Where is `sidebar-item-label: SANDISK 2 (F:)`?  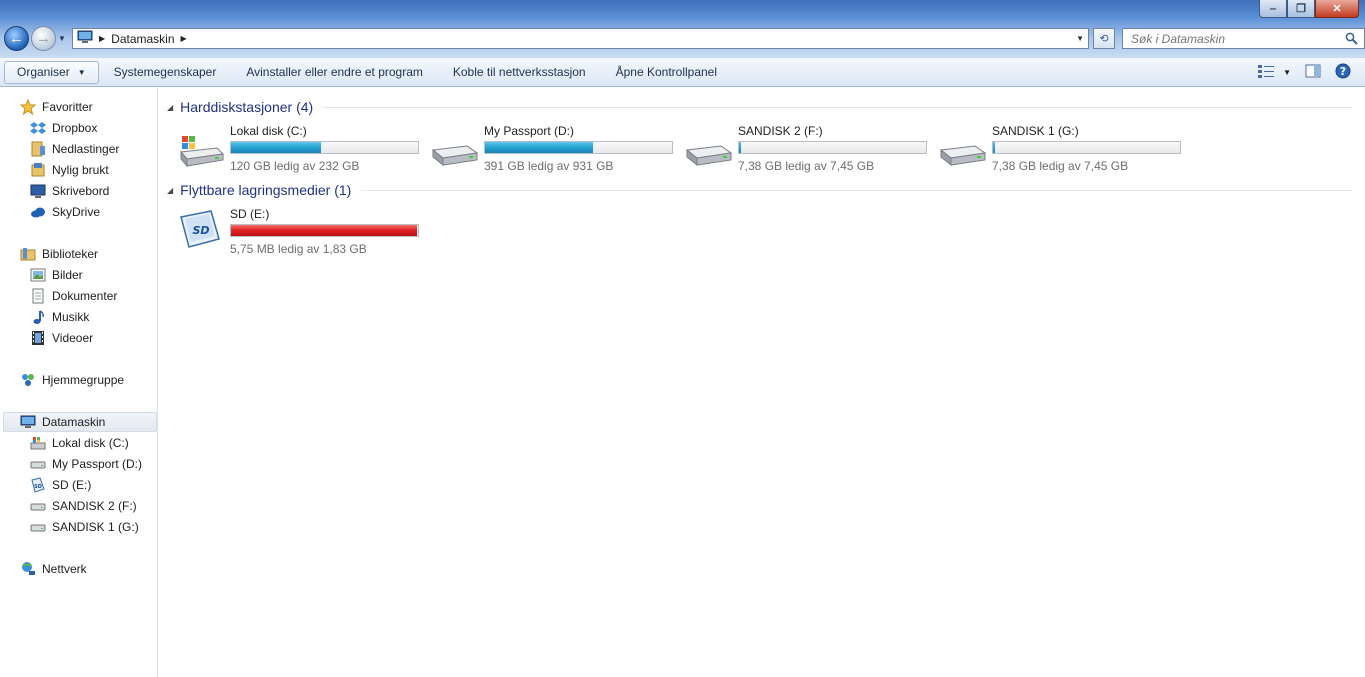 sidebar-item-label: SANDISK 2 (F:) is located at coordinates (94, 506).